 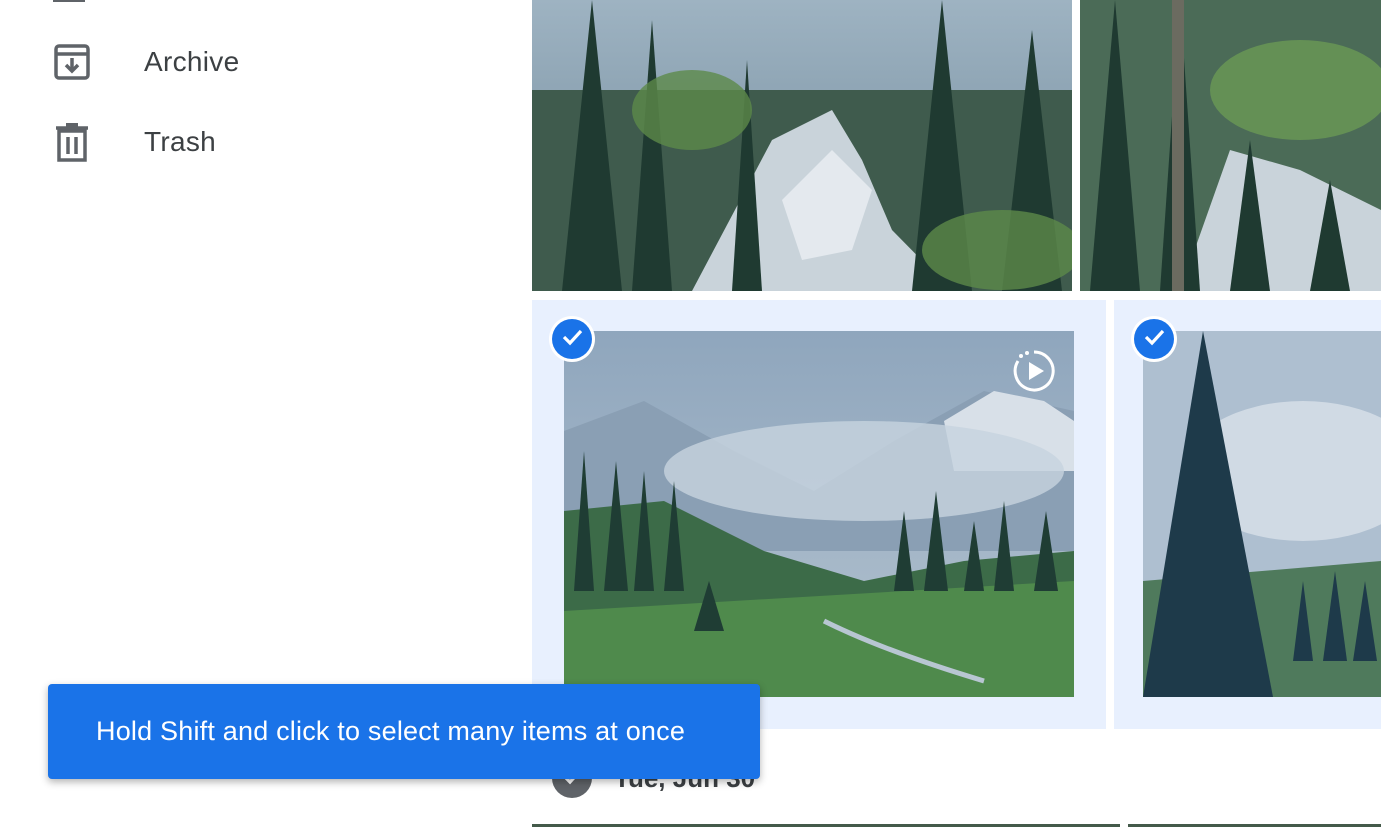 I want to click on sidebar-item-label: Archive, so click(x=192, y=61).